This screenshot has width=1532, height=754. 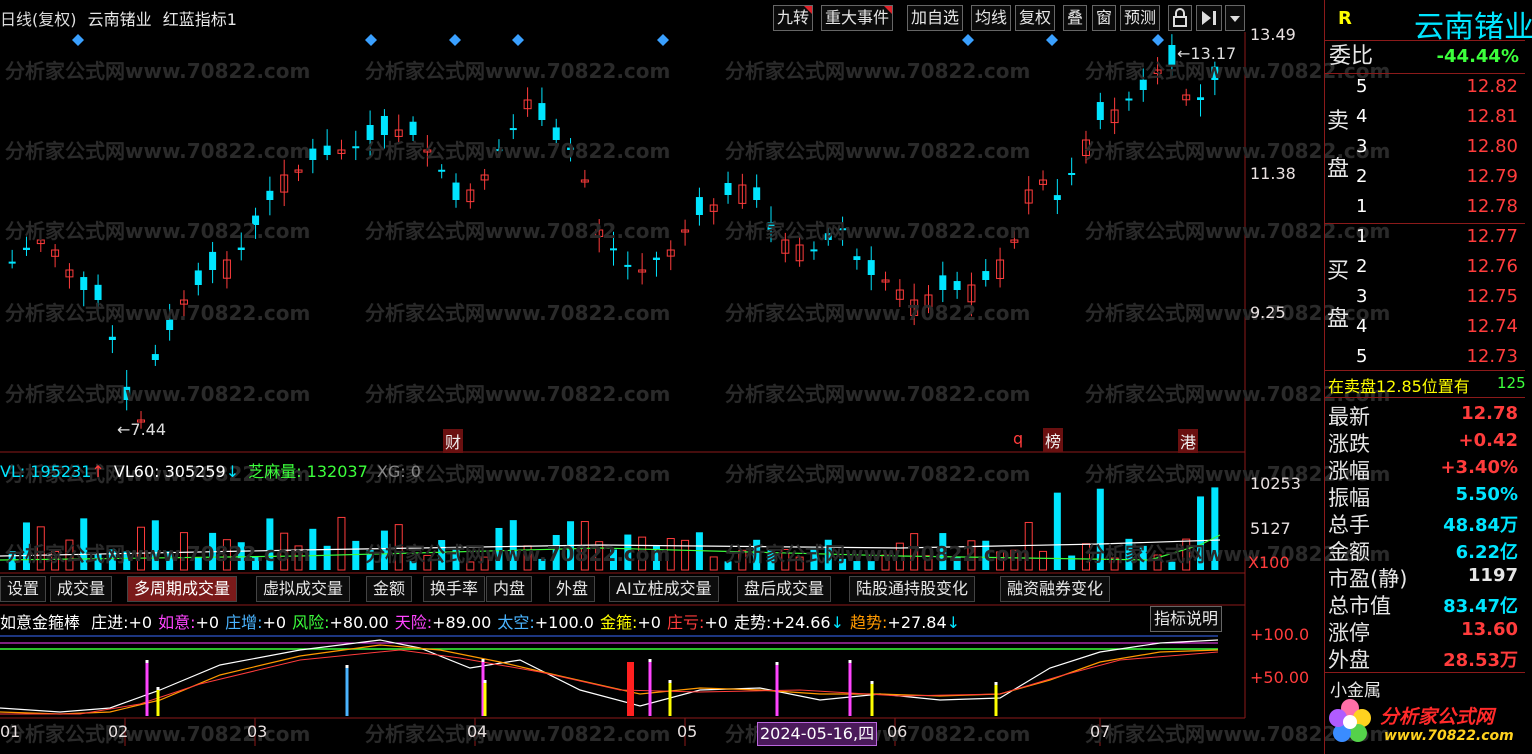 I want to click on logo-url: www.70822.com, so click(x=1449, y=736).